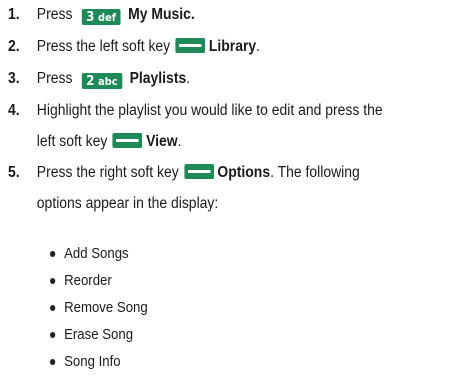 The height and width of the screenshot is (384, 460). I want to click on menu-label-playlists: Playlists, so click(158, 78).